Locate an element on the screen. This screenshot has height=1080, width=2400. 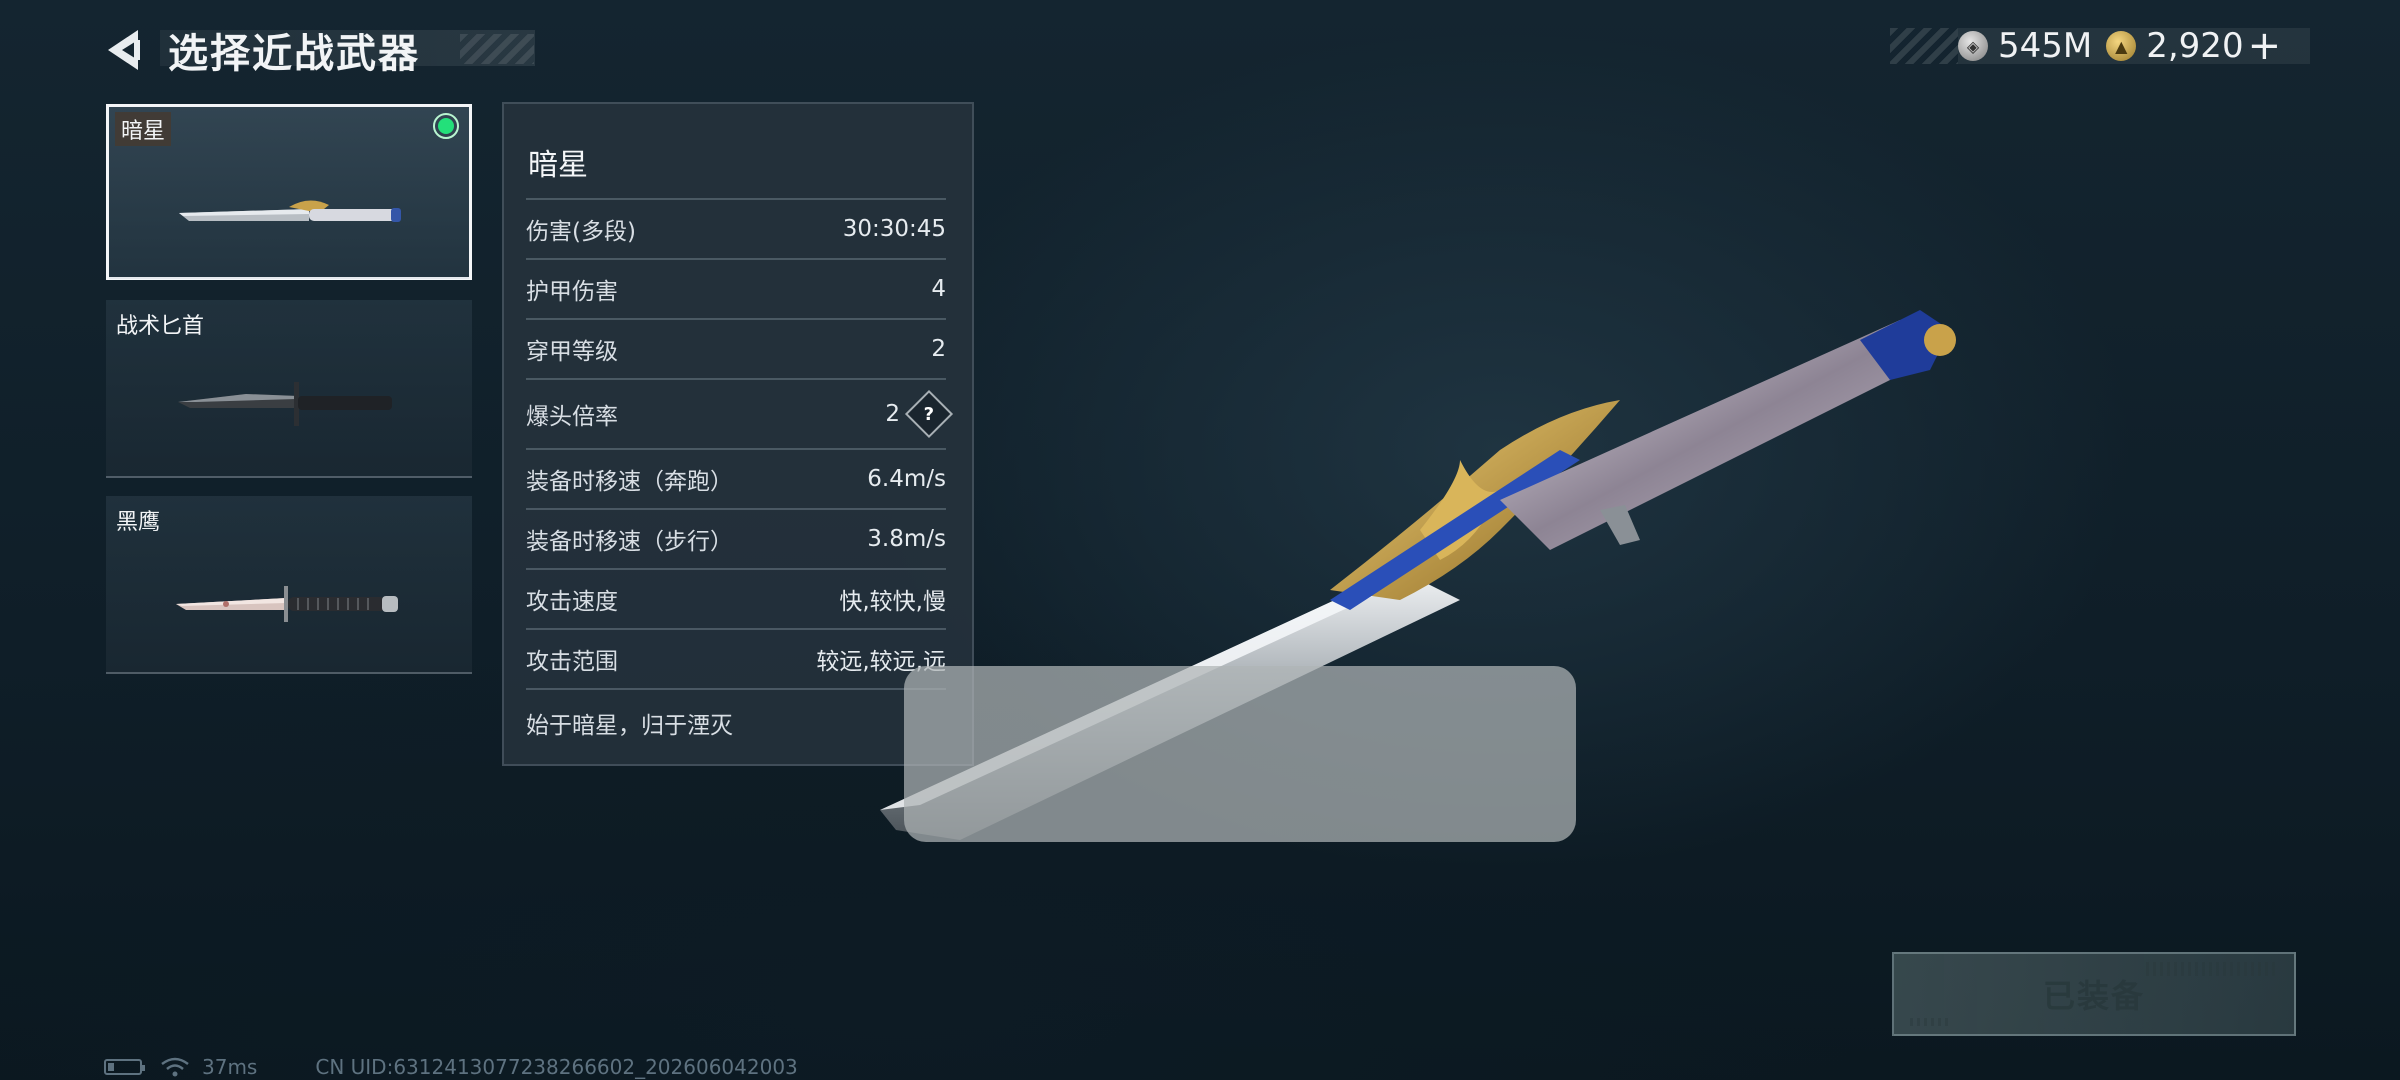
weapon-card-tactical-dagger: 战术匕首 is located at coordinates (289, 389).